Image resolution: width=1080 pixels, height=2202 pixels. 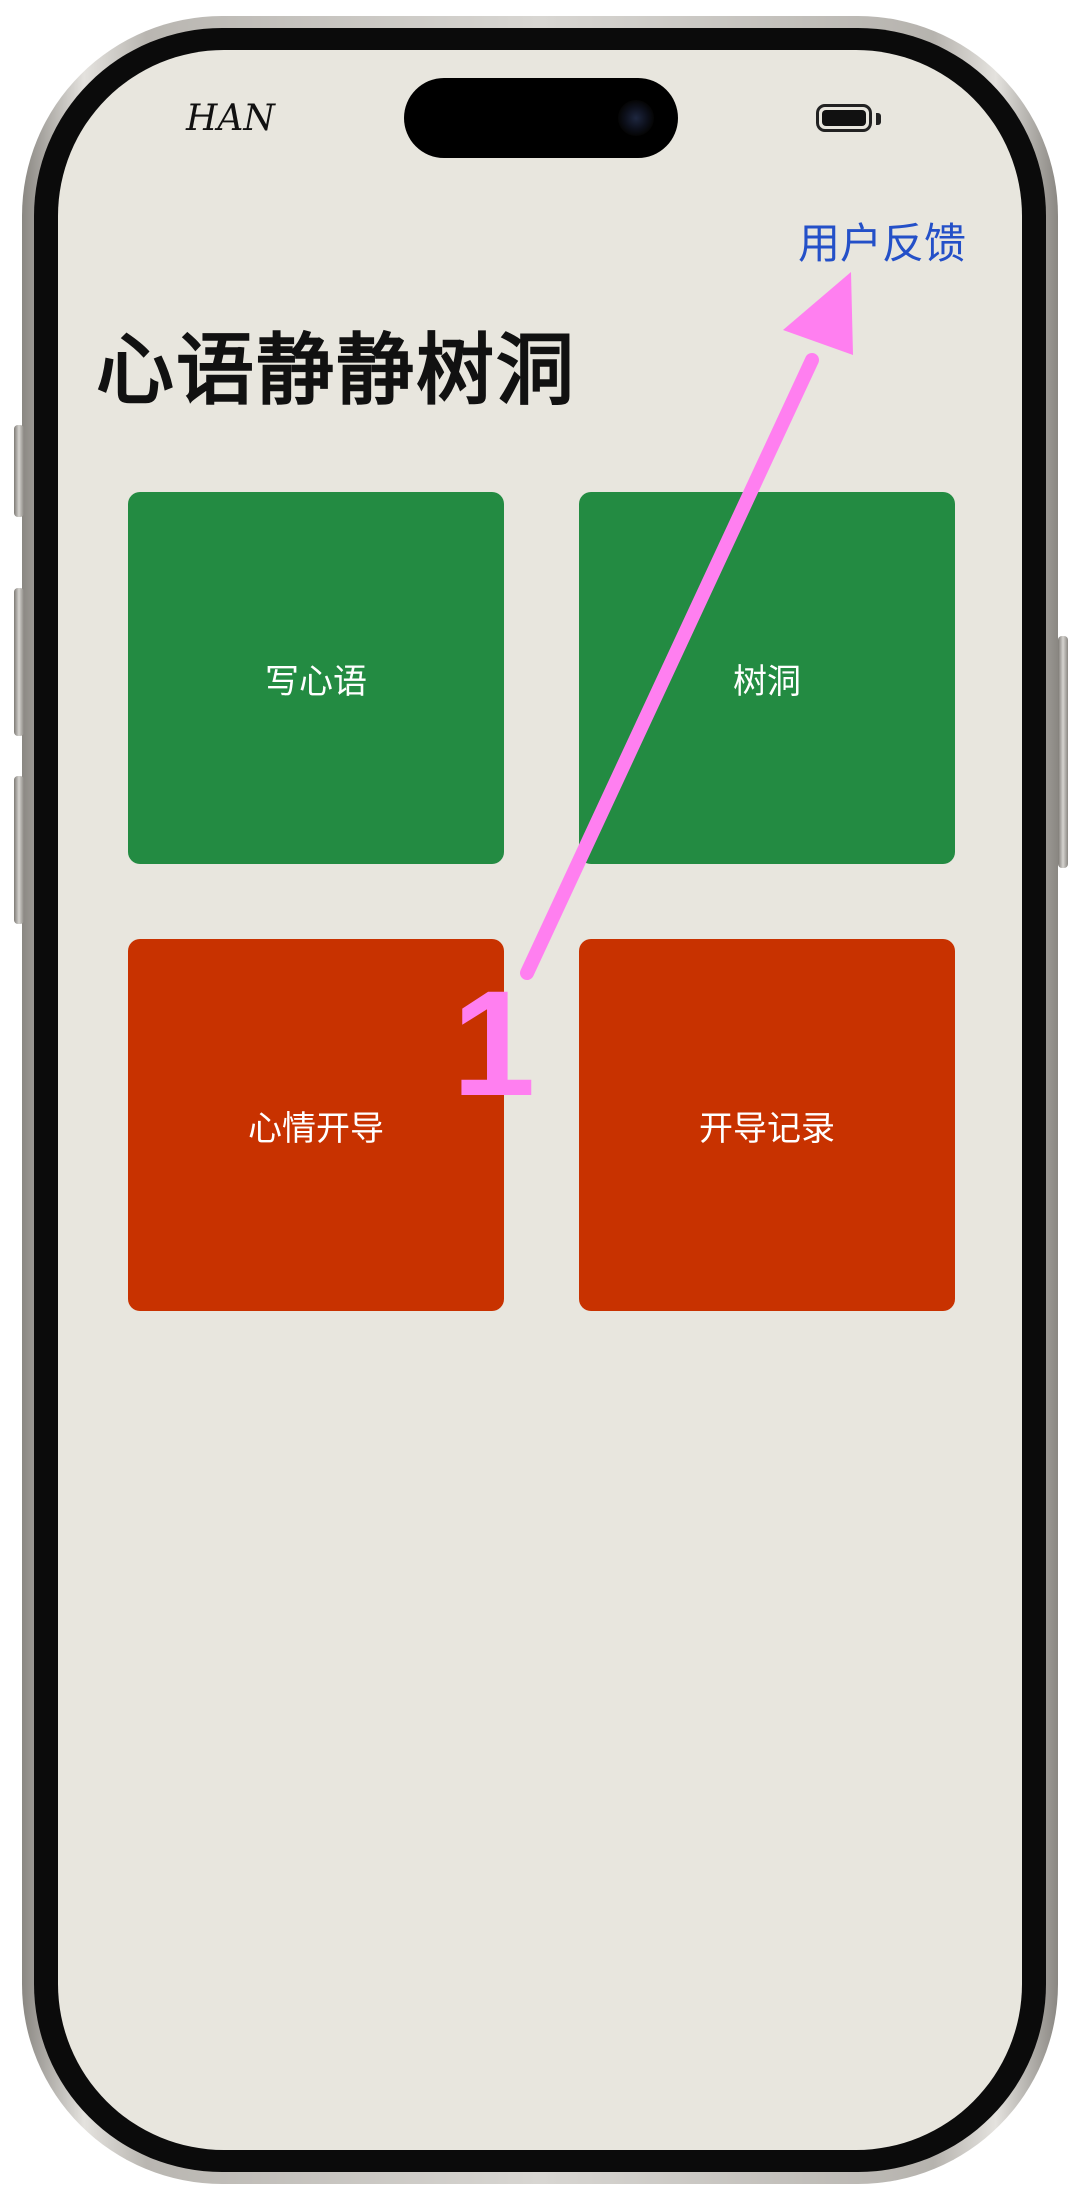 I want to click on mood-counseling-button: 心情开导, so click(x=316, y=1125).